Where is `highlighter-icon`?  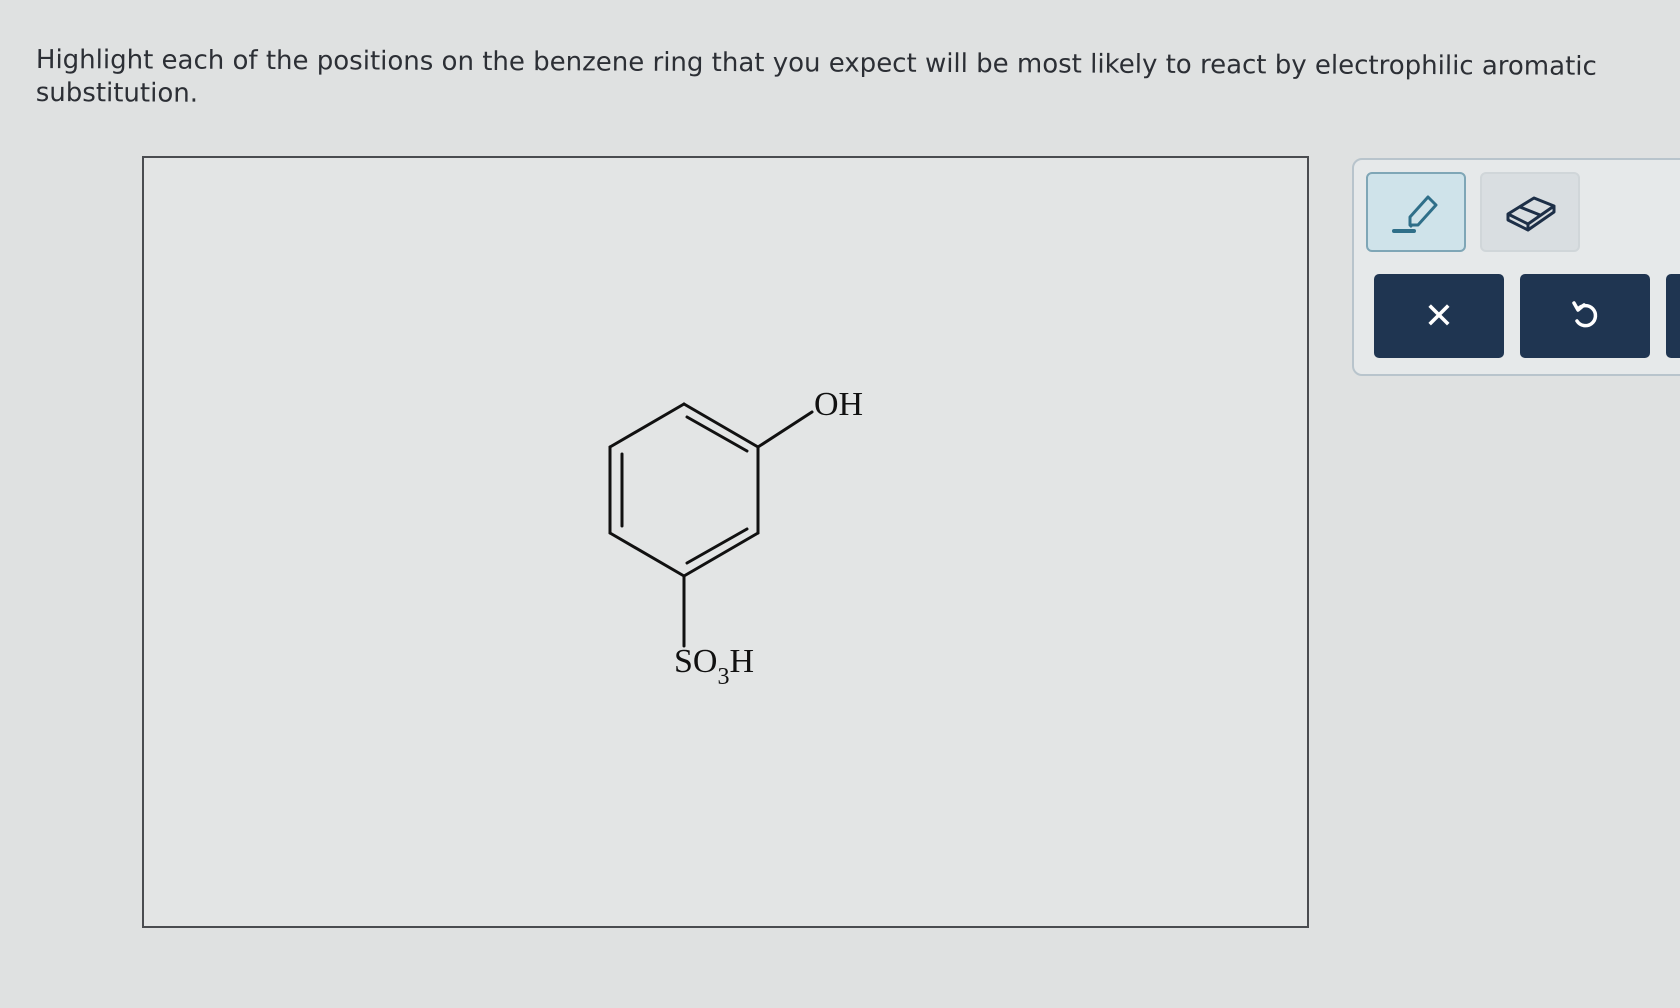
highlighter-icon is located at coordinates (1416, 212).